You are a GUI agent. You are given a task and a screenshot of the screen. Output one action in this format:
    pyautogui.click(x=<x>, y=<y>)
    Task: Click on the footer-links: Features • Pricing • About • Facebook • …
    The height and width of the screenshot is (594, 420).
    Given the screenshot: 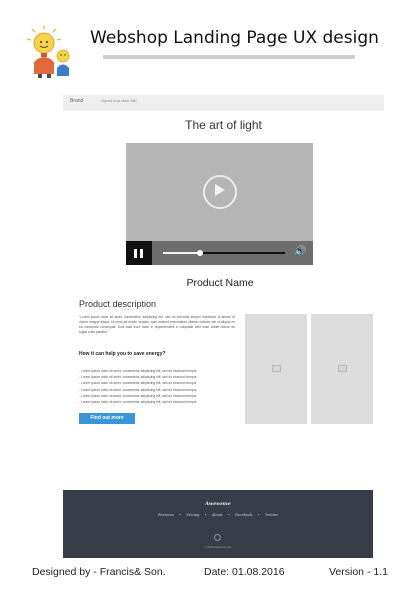 What is the action you would take?
    pyautogui.click(x=218, y=515)
    